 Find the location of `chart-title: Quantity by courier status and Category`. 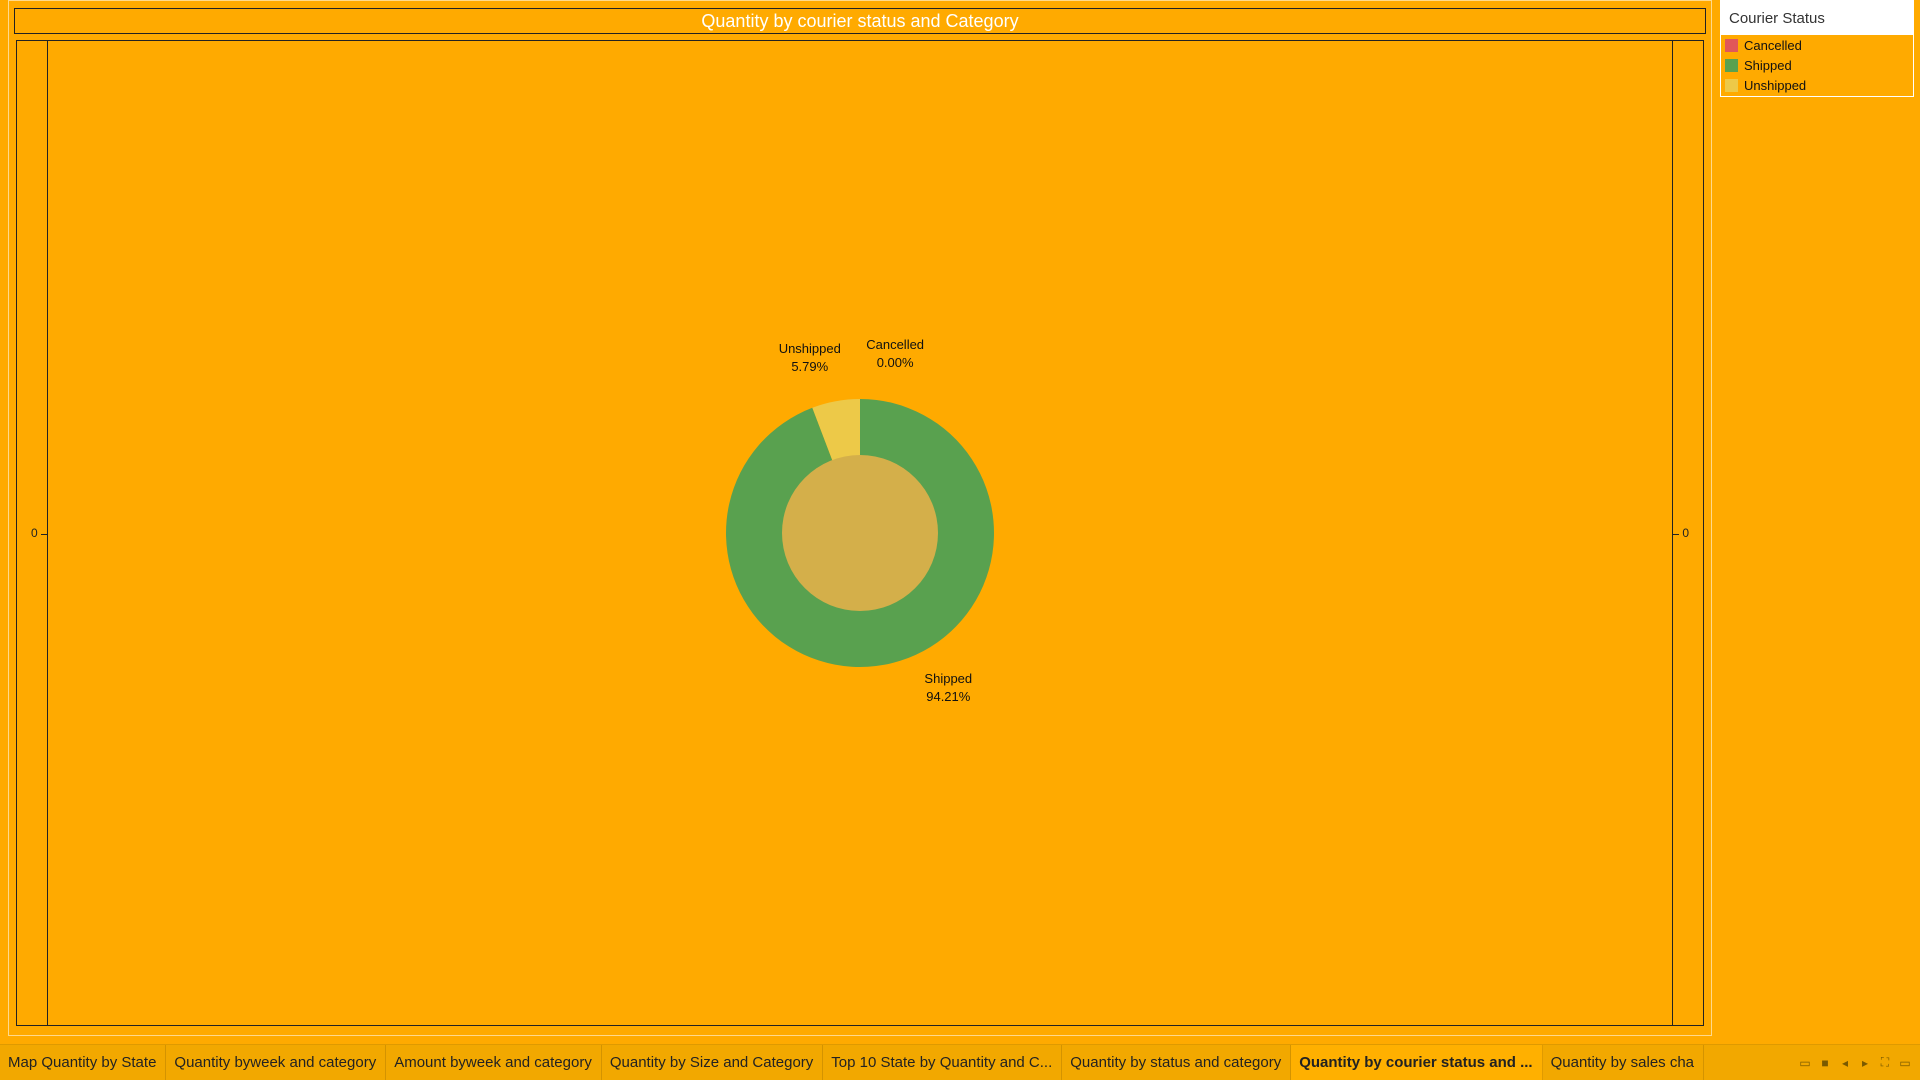

chart-title: Quantity by courier status and Category is located at coordinates (860, 21).